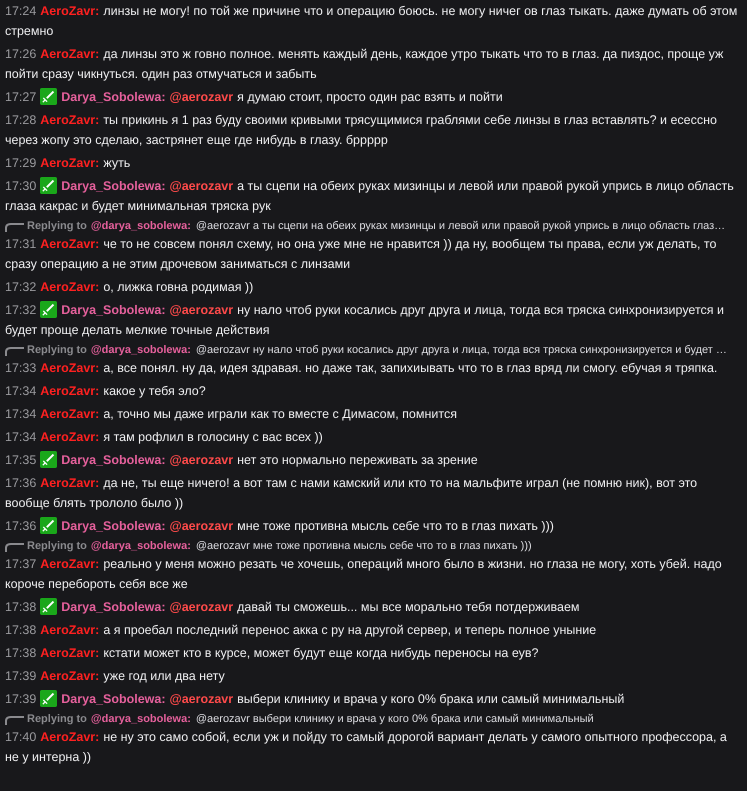  I want to click on chat-message: 17:38 Darya_Sobolewa: @aerozavr давай ты сможешь... мы все морально тебя потдерживаем, so click(292, 607).